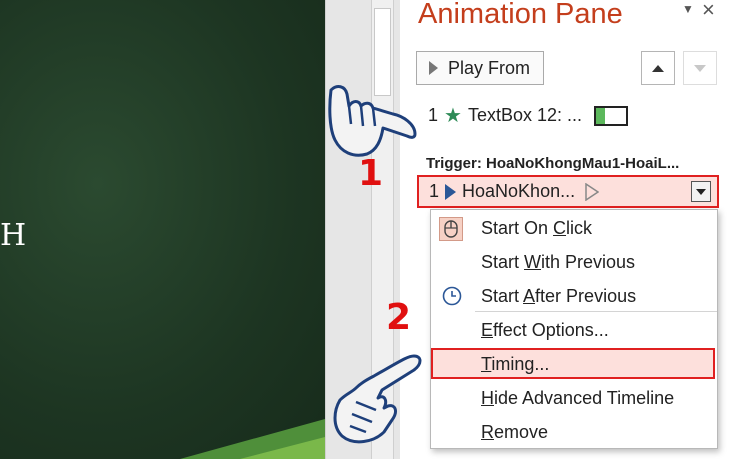  Describe the element at coordinates (688, 9) in the screenshot. I see `chevron-down-icon: ▼` at that location.